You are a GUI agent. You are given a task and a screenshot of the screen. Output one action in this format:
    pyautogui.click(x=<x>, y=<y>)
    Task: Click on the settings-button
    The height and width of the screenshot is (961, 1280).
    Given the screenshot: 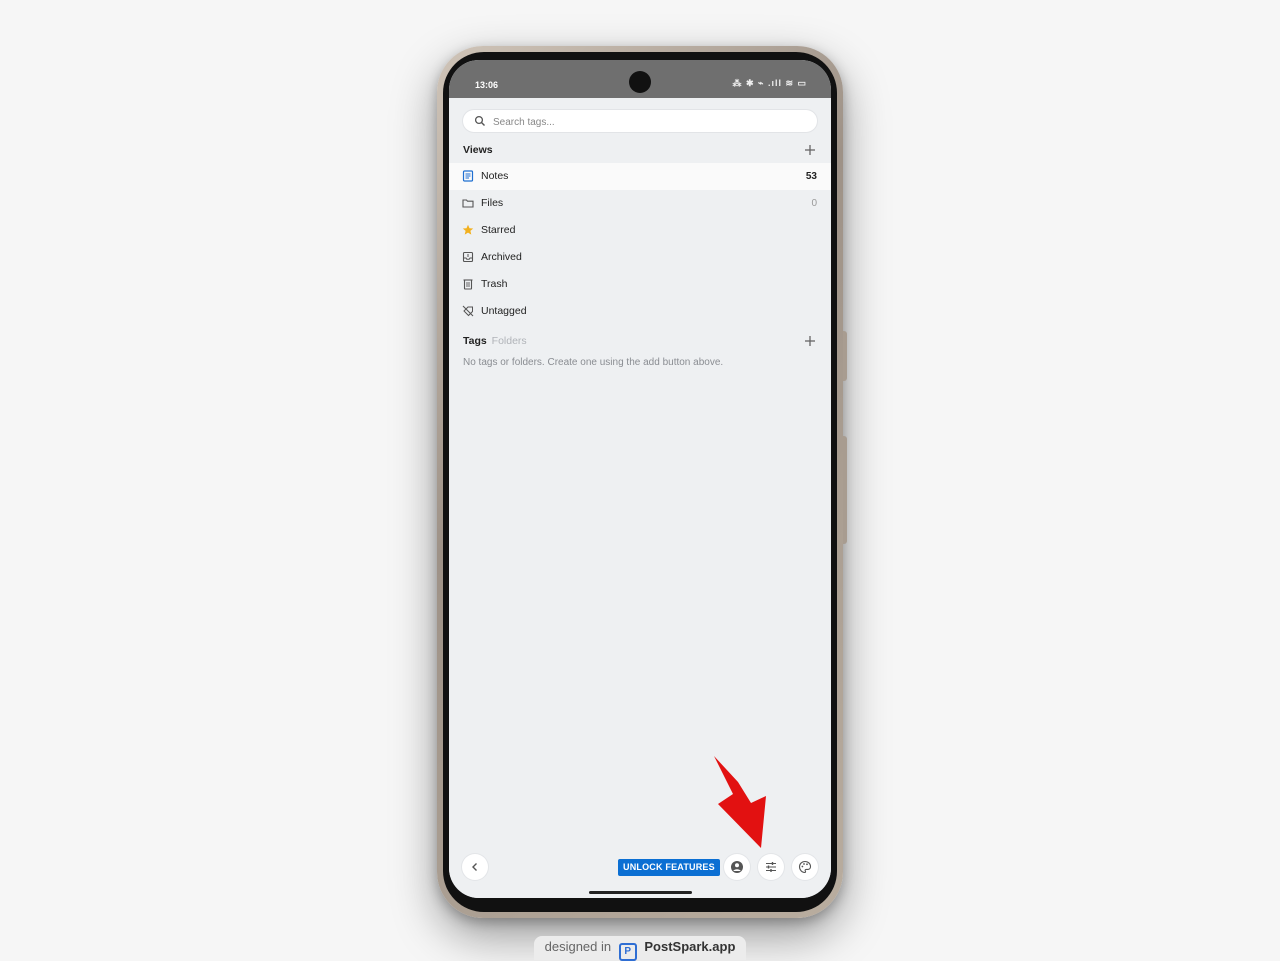 What is the action you would take?
    pyautogui.click(x=771, y=867)
    